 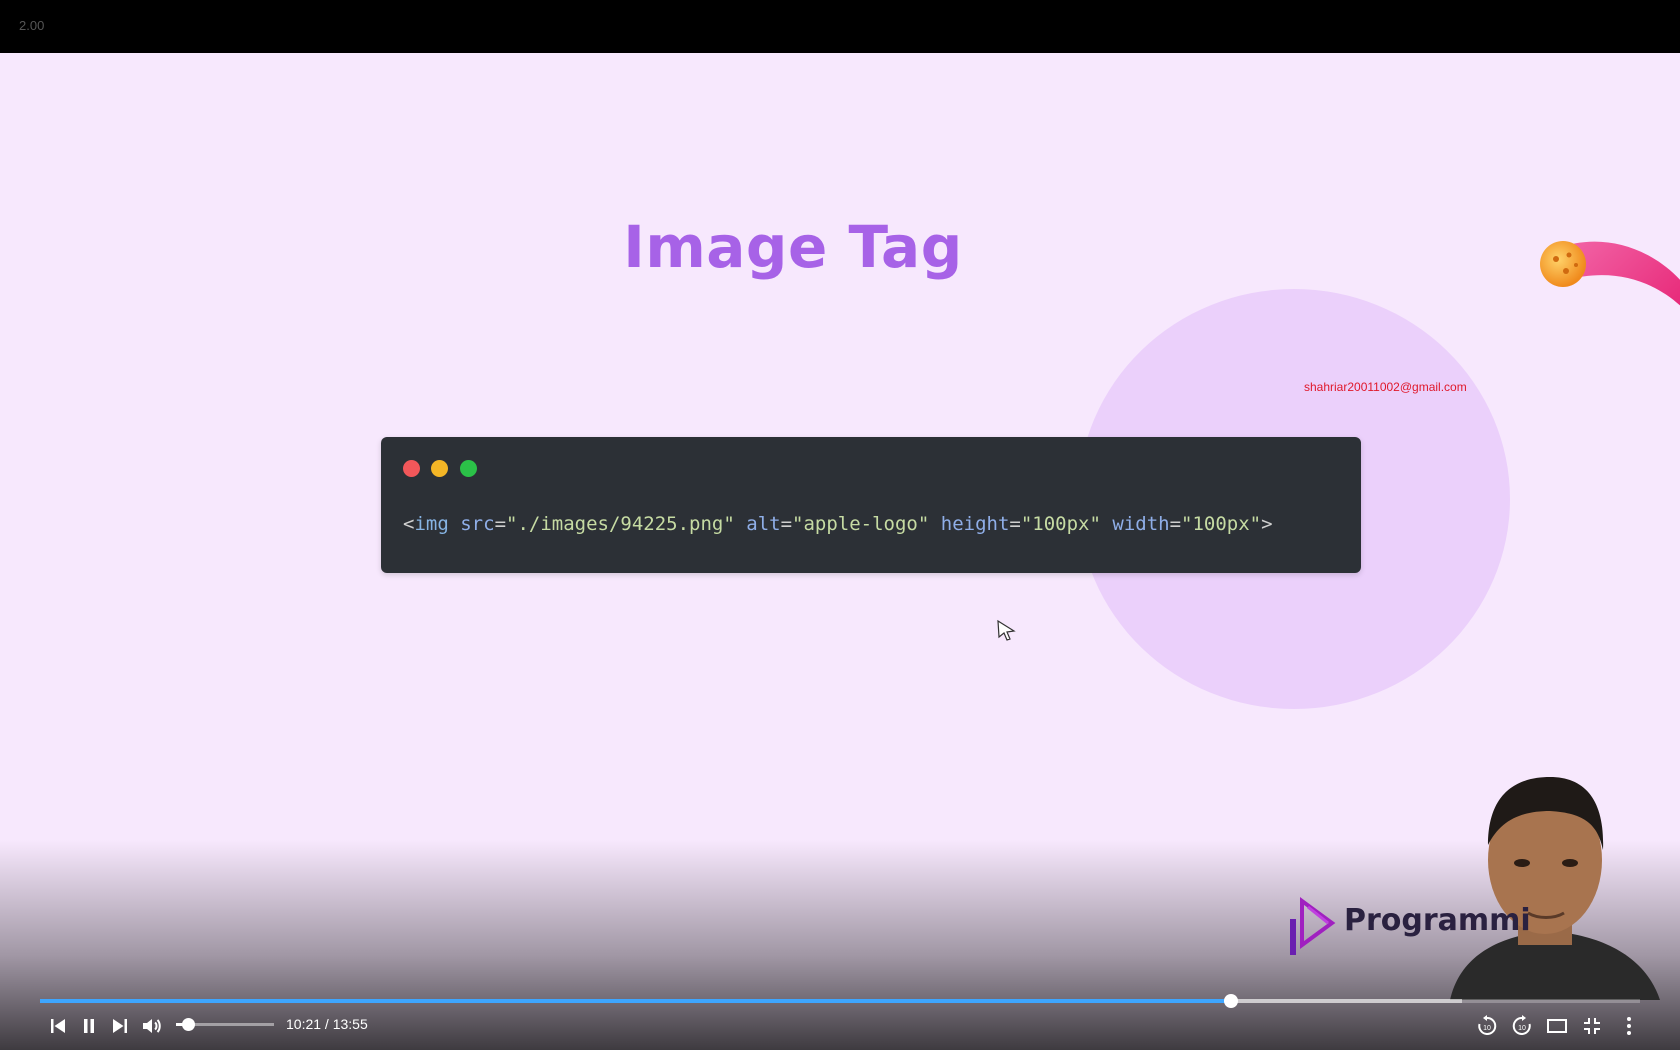 What do you see at coordinates (1557, 1026) in the screenshot?
I see `theater-mode-icon` at bounding box center [1557, 1026].